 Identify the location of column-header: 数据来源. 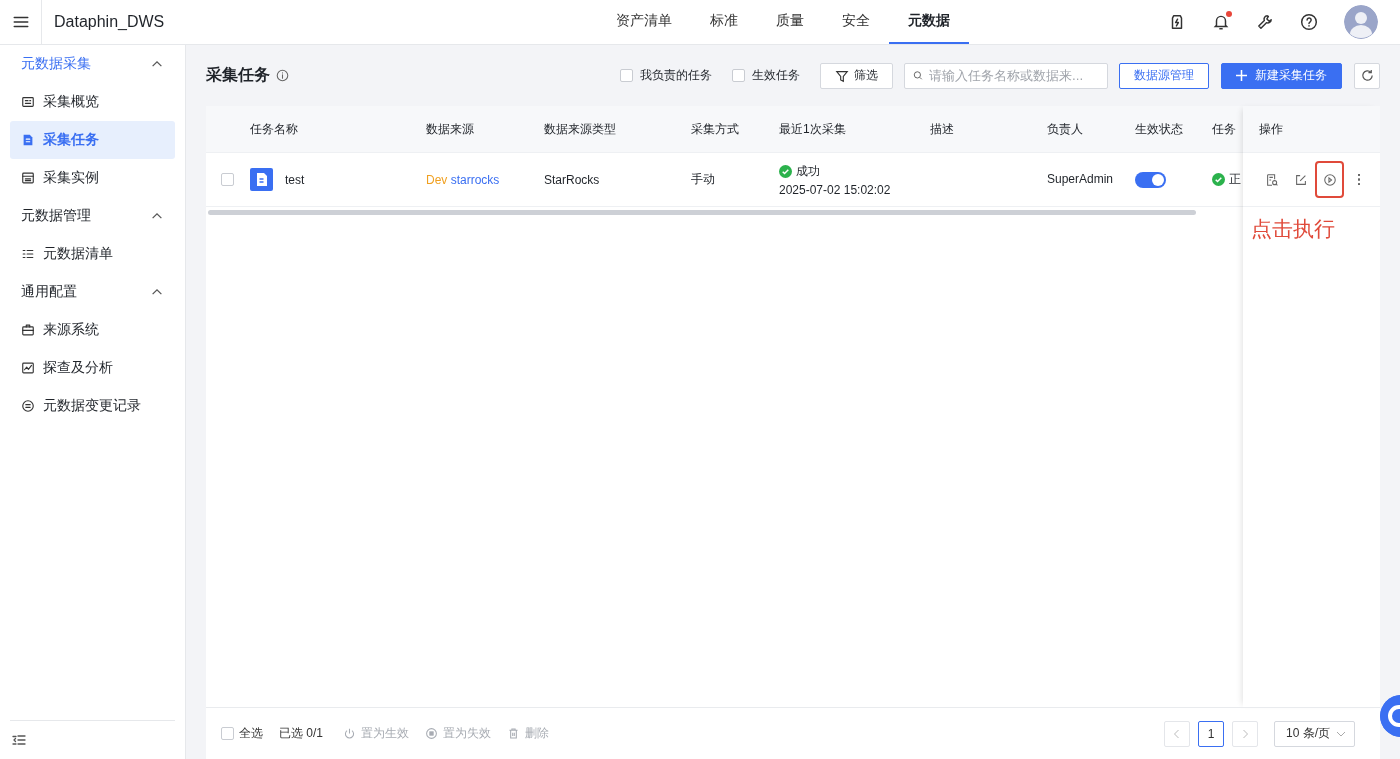
(450, 129).